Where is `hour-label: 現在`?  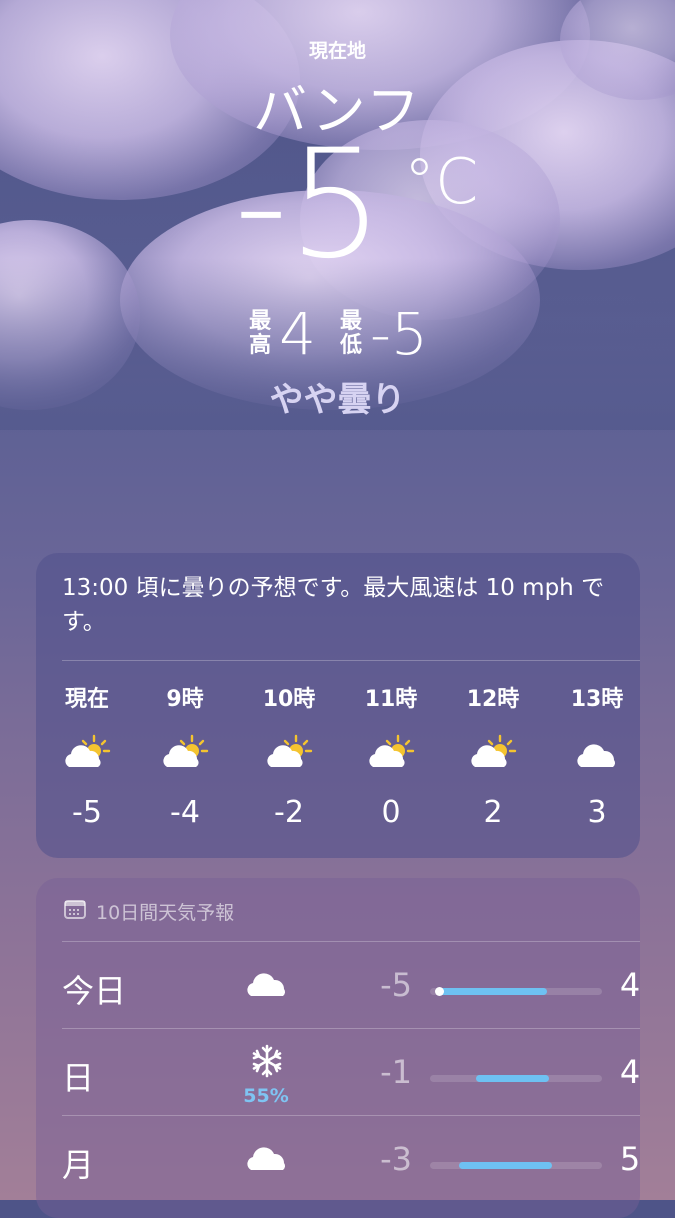 hour-label: 現在 is located at coordinates (86, 699).